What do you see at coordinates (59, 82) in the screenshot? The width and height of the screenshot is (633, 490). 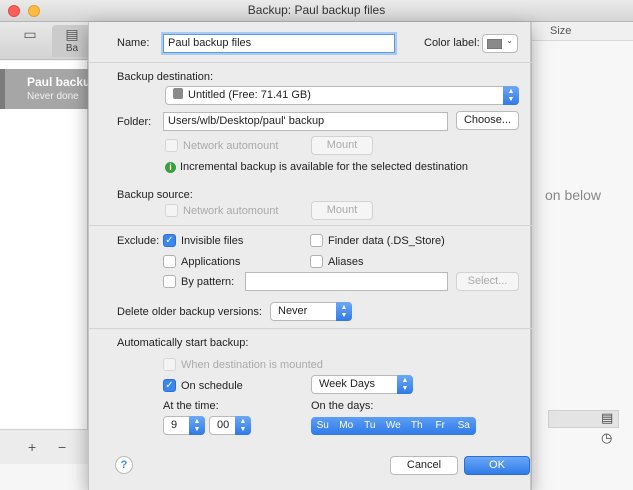 I see `backup-item-name: Paul backu` at bounding box center [59, 82].